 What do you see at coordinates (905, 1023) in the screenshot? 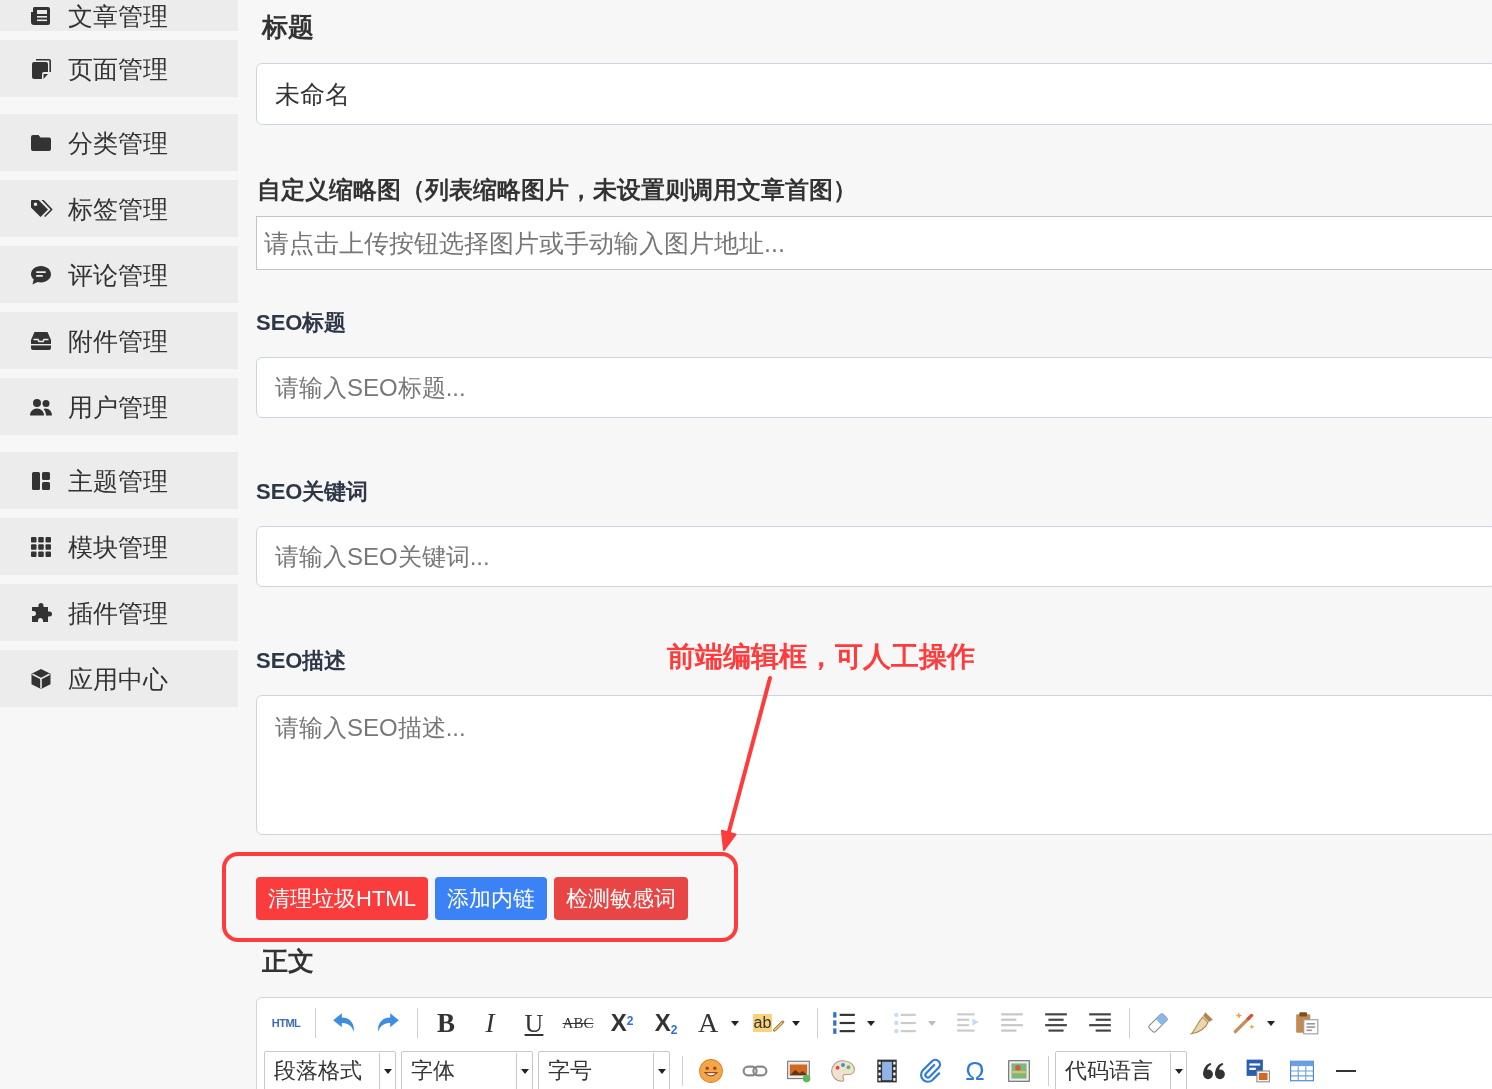
I see `bullet-list-icon` at bounding box center [905, 1023].